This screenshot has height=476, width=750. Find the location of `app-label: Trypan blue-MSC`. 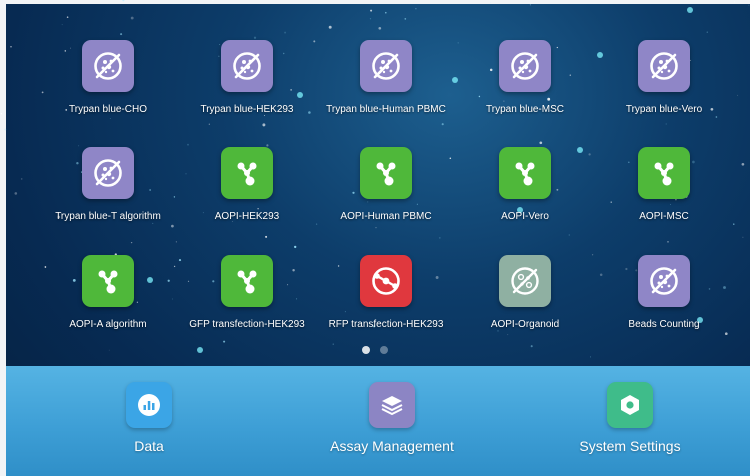

app-label: Trypan blue-MSC is located at coordinates (525, 109).